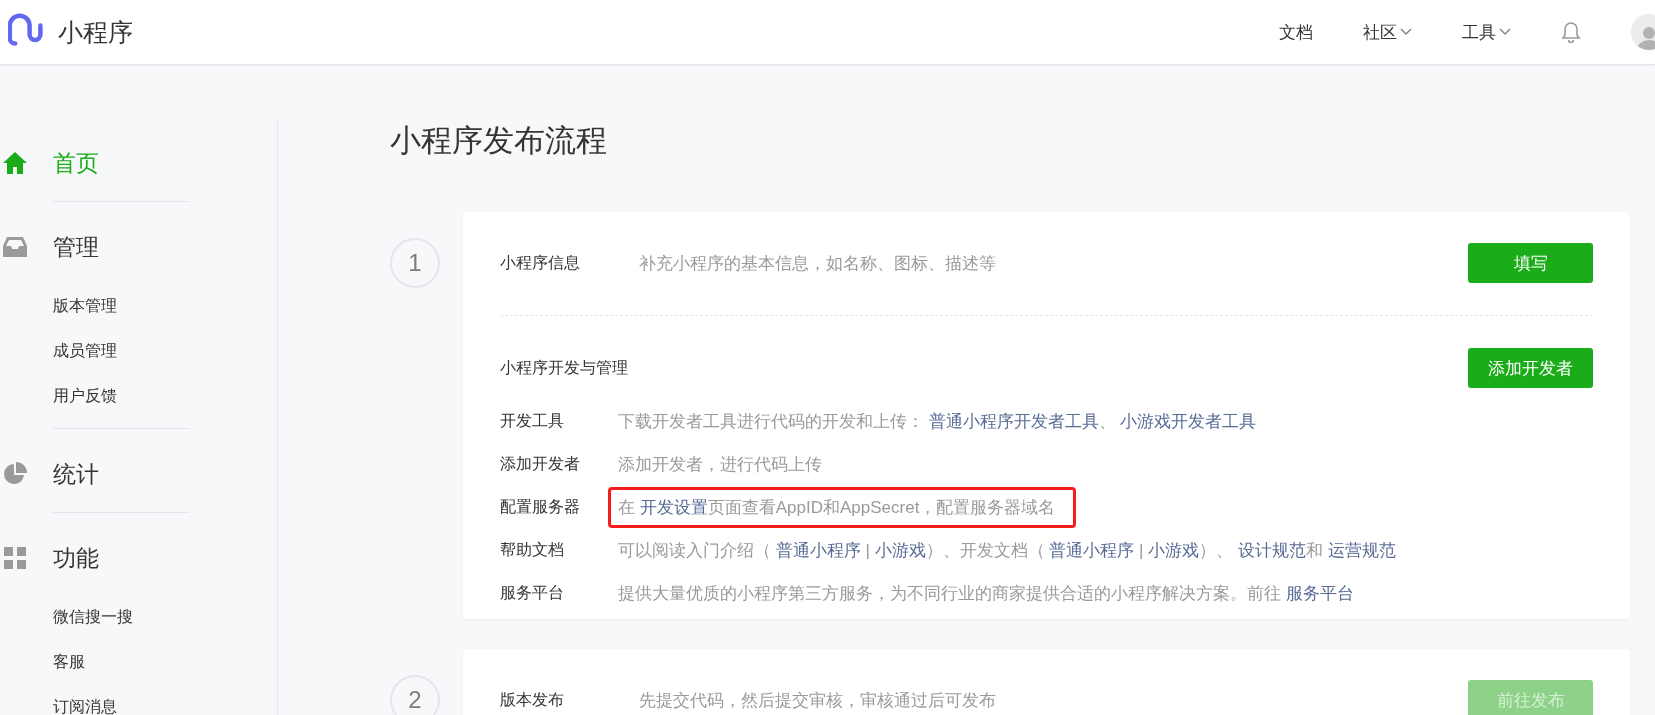  Describe the element at coordinates (1296, 32) in the screenshot. I see `nav-link: 文档` at that location.